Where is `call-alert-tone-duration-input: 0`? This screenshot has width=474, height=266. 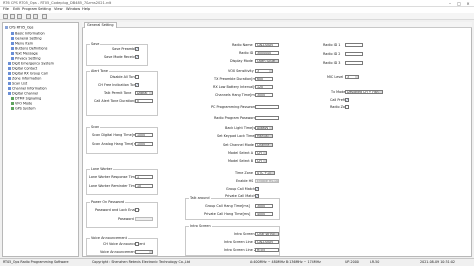 call-alert-tone-duration-input: 0 is located at coordinates (144, 101).